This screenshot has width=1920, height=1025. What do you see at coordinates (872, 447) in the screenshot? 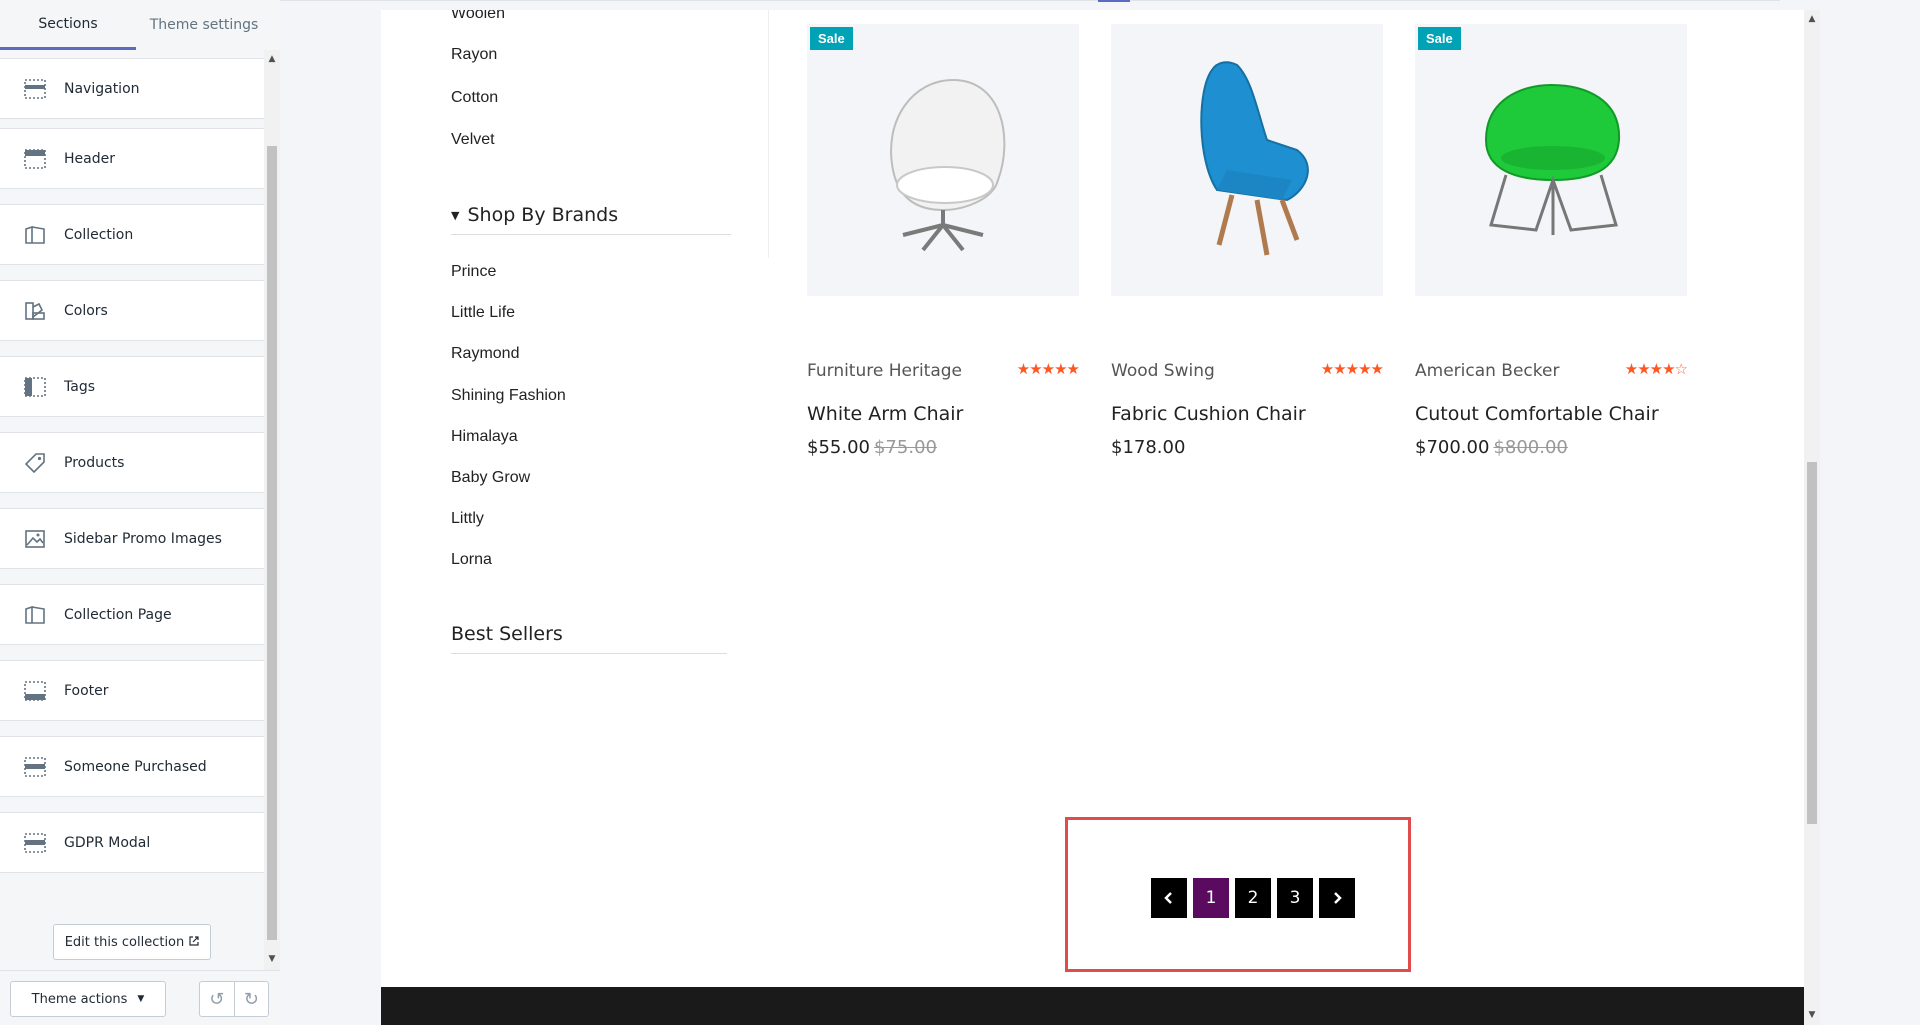
I see `product-price-block: $55.00 $75.00` at bounding box center [872, 447].